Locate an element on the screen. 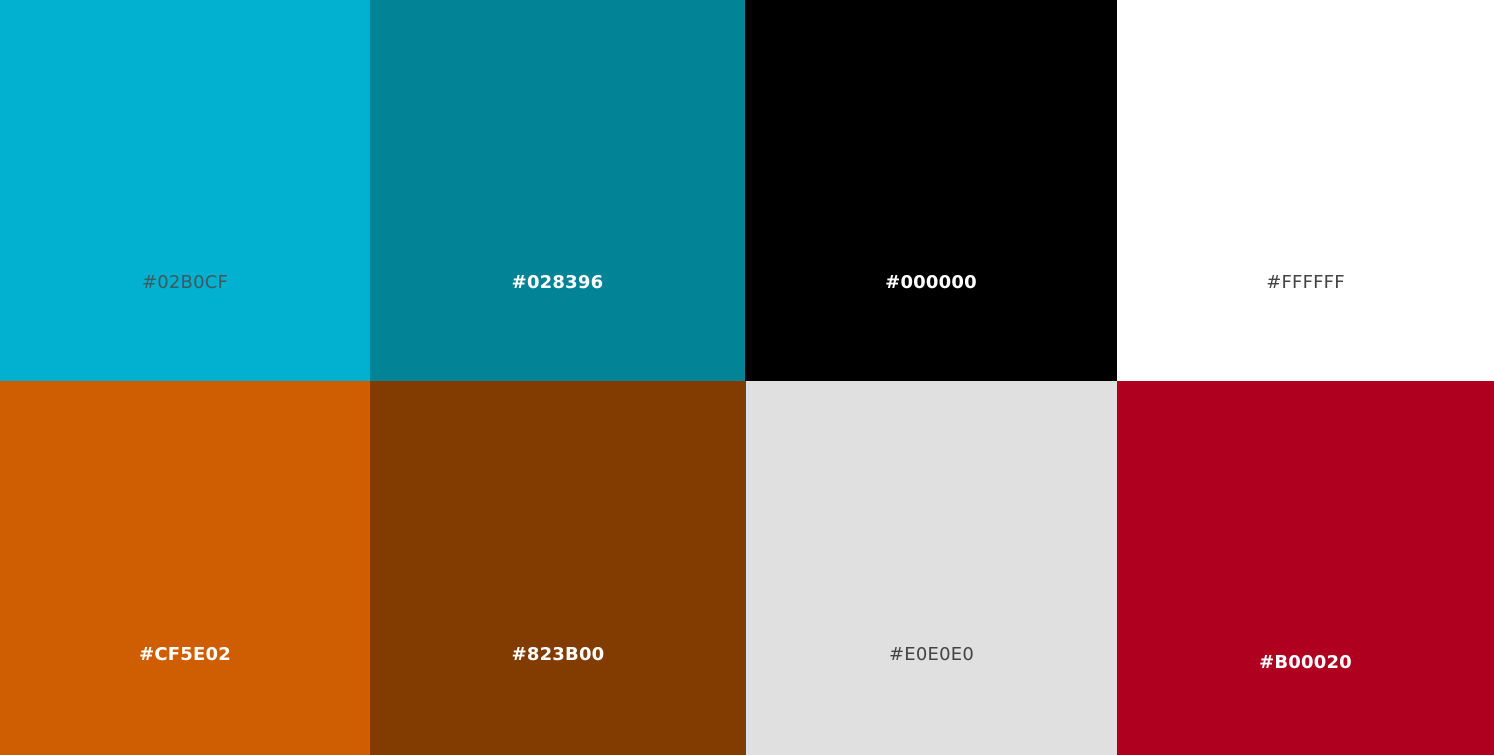 The image size is (1494, 755). swatch-028396: #028396 is located at coordinates (557, 190).